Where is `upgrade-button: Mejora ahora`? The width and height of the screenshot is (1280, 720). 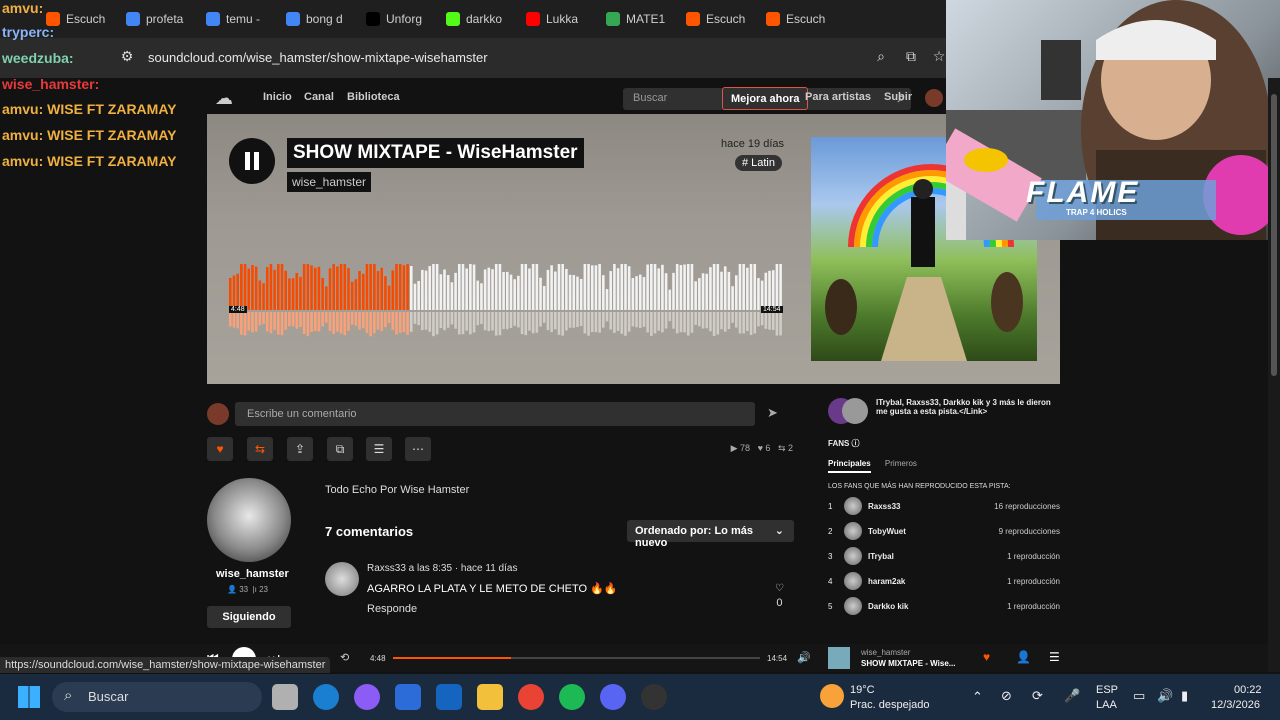 upgrade-button: Mejora ahora is located at coordinates (765, 98).